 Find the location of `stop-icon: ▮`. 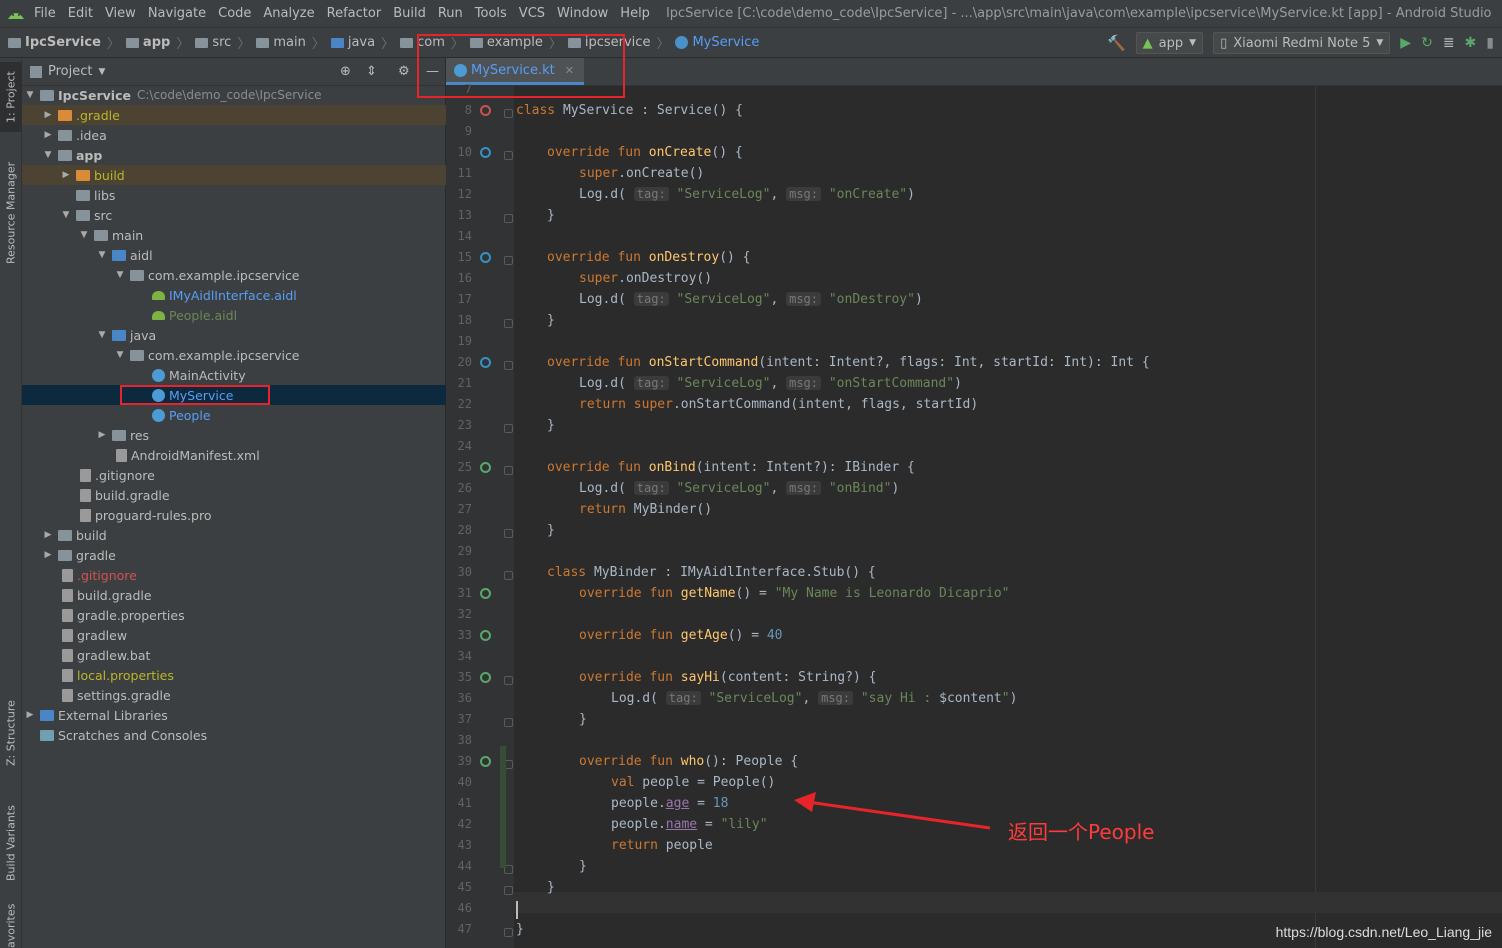

stop-icon: ▮ is located at coordinates (1490, 43).